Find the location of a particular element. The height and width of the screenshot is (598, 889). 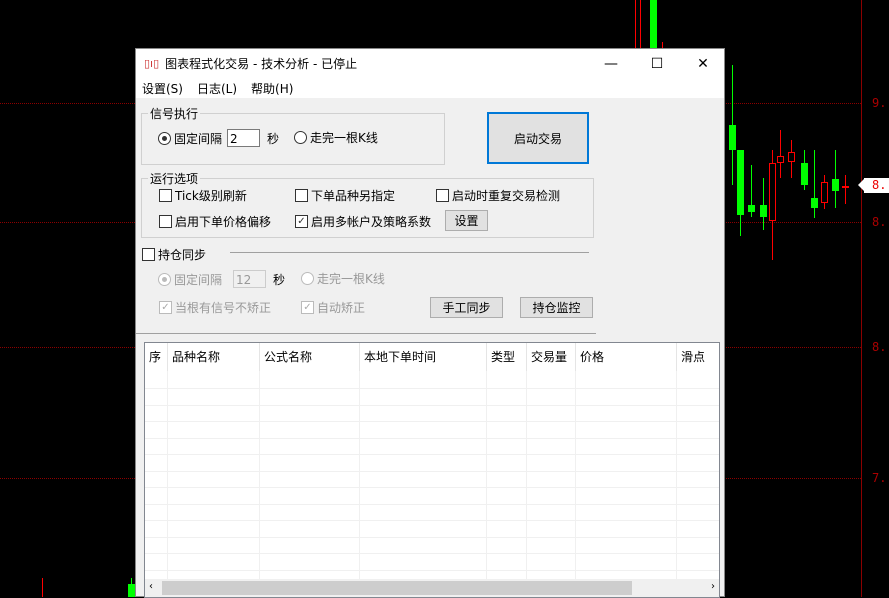

horizontal-scrollbar: ‹ › is located at coordinates (432, 588).